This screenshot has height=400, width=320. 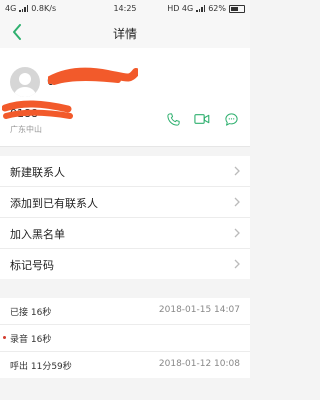 I want to click on contact-location: 广东中山, so click(x=26, y=129).